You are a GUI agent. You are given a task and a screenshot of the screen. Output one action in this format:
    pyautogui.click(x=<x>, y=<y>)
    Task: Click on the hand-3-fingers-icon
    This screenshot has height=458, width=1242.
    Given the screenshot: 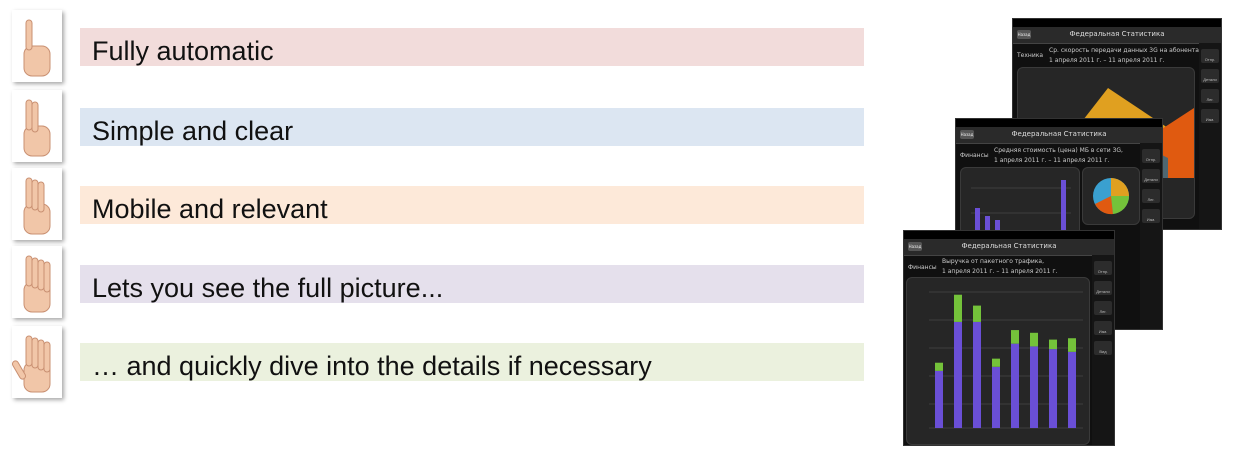 What is the action you would take?
    pyautogui.click(x=37, y=204)
    